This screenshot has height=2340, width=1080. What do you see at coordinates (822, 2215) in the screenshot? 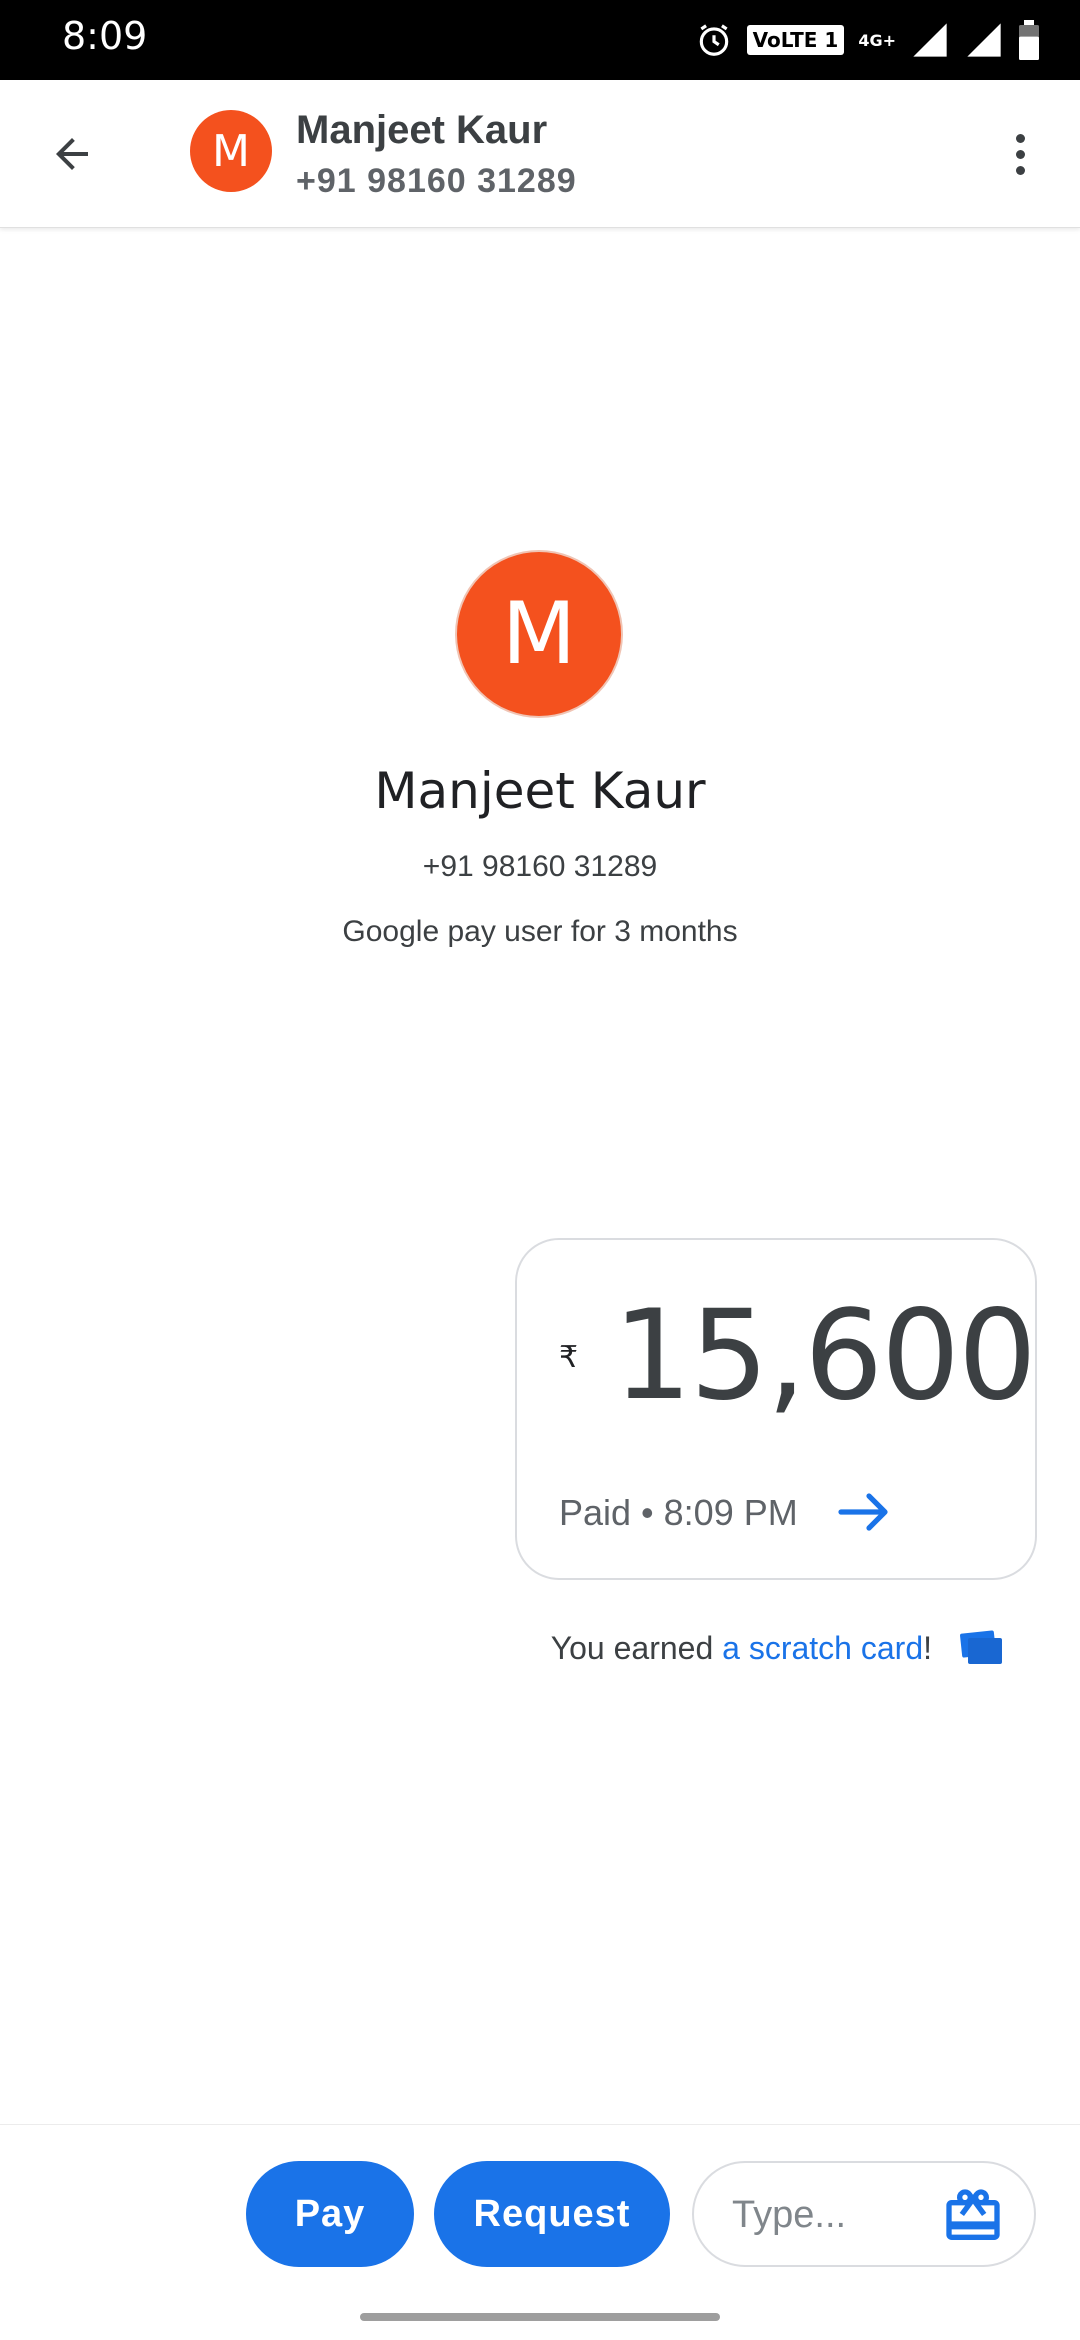
I see `message-input` at bounding box center [822, 2215].